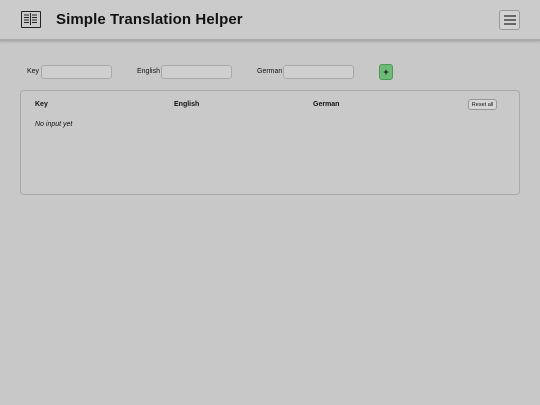  I want to click on app-header: Simple Translation Helper, so click(270, 20).